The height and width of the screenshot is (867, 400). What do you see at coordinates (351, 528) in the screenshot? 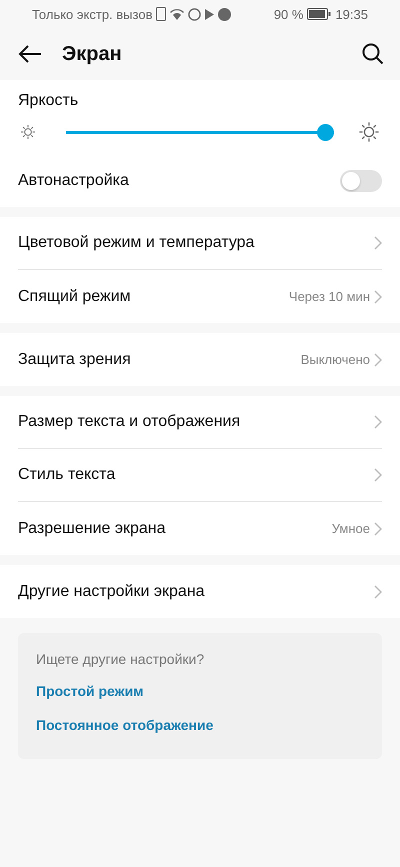
I see `setting-value: Умное` at bounding box center [351, 528].